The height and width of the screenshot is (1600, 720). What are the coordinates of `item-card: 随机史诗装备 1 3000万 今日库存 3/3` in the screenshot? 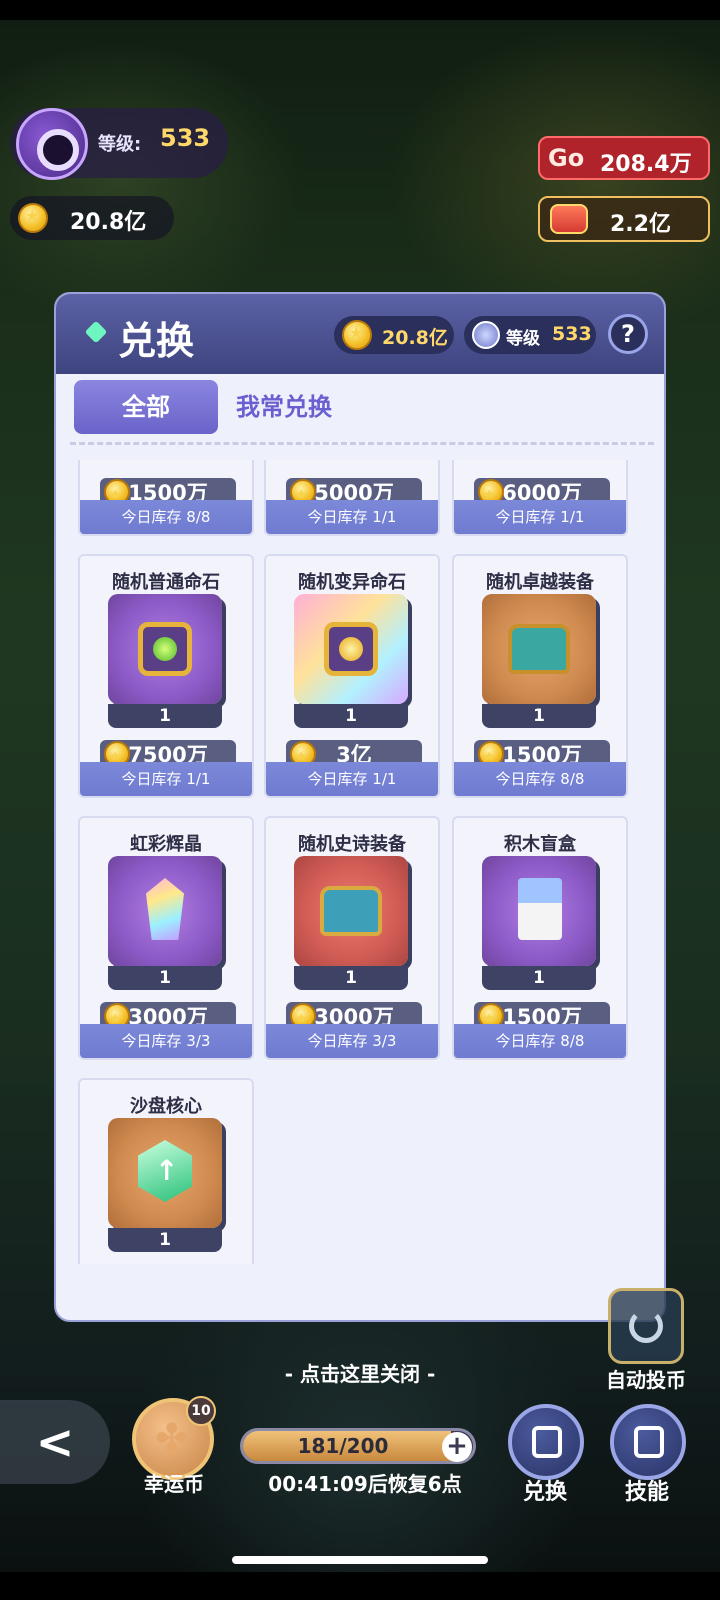 It's located at (352, 938).